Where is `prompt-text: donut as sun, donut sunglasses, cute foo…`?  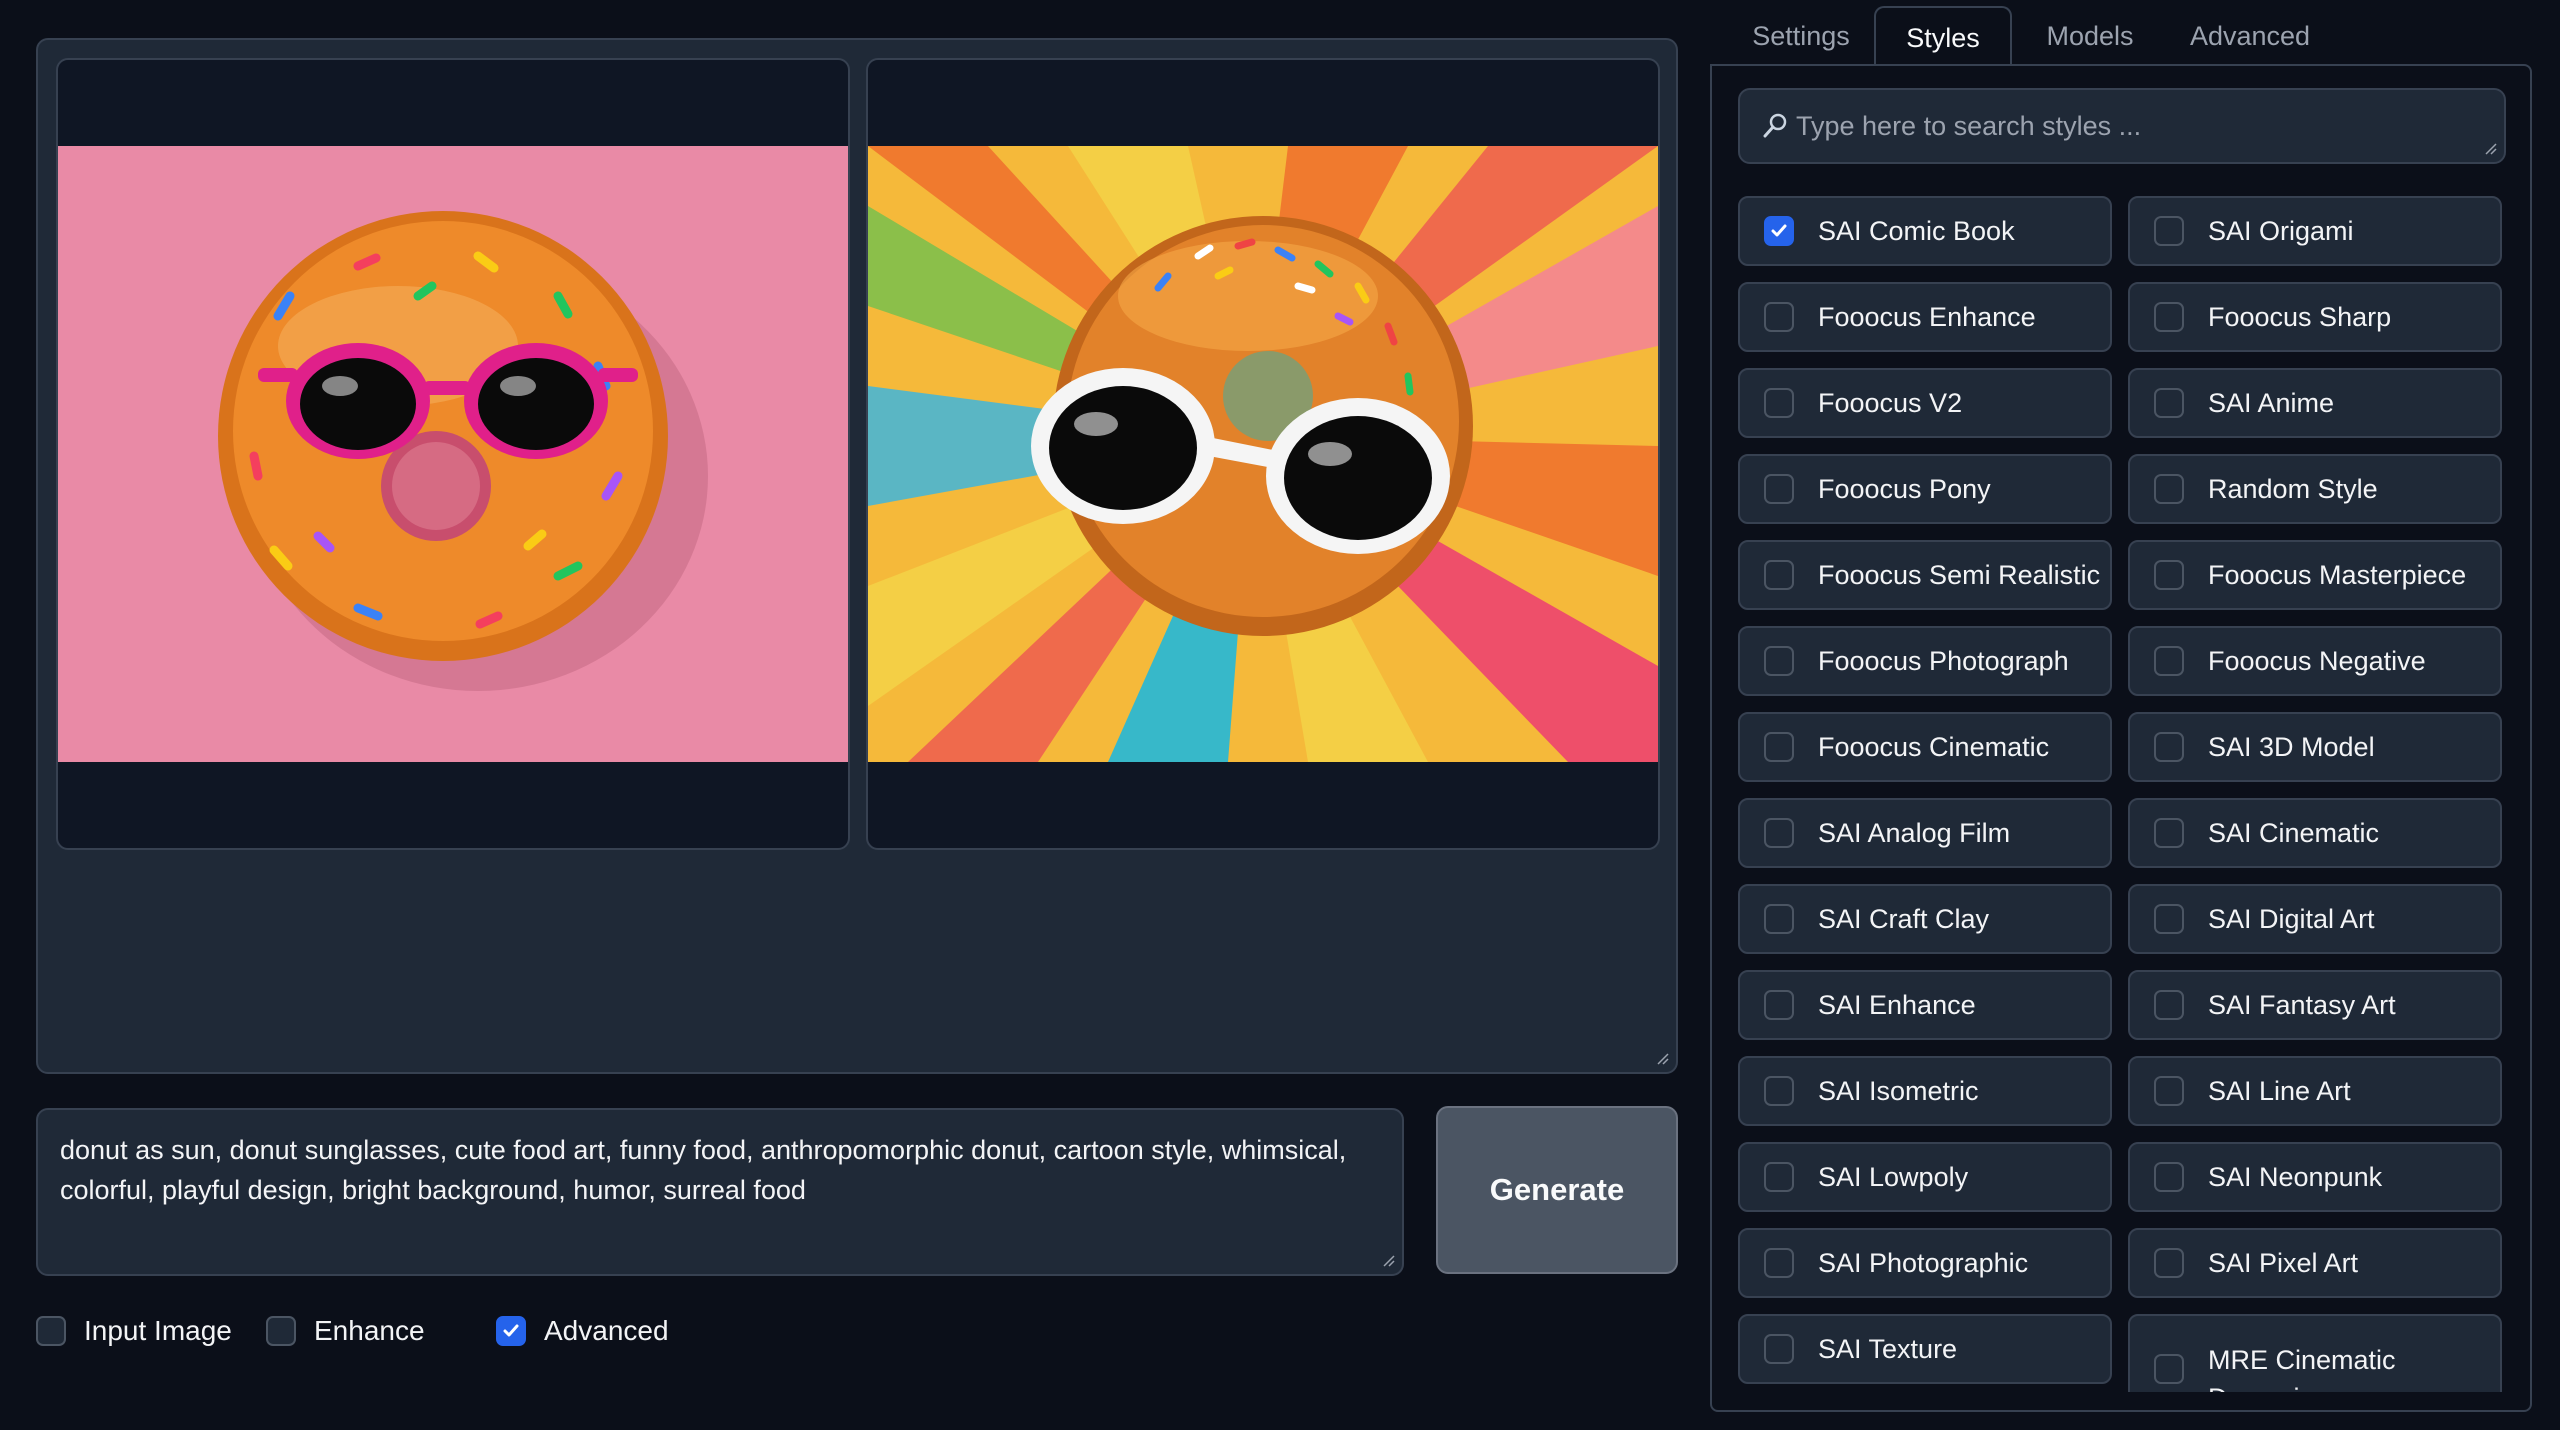 prompt-text: donut as sun, donut sunglasses, cute foo… is located at coordinates (703, 1170).